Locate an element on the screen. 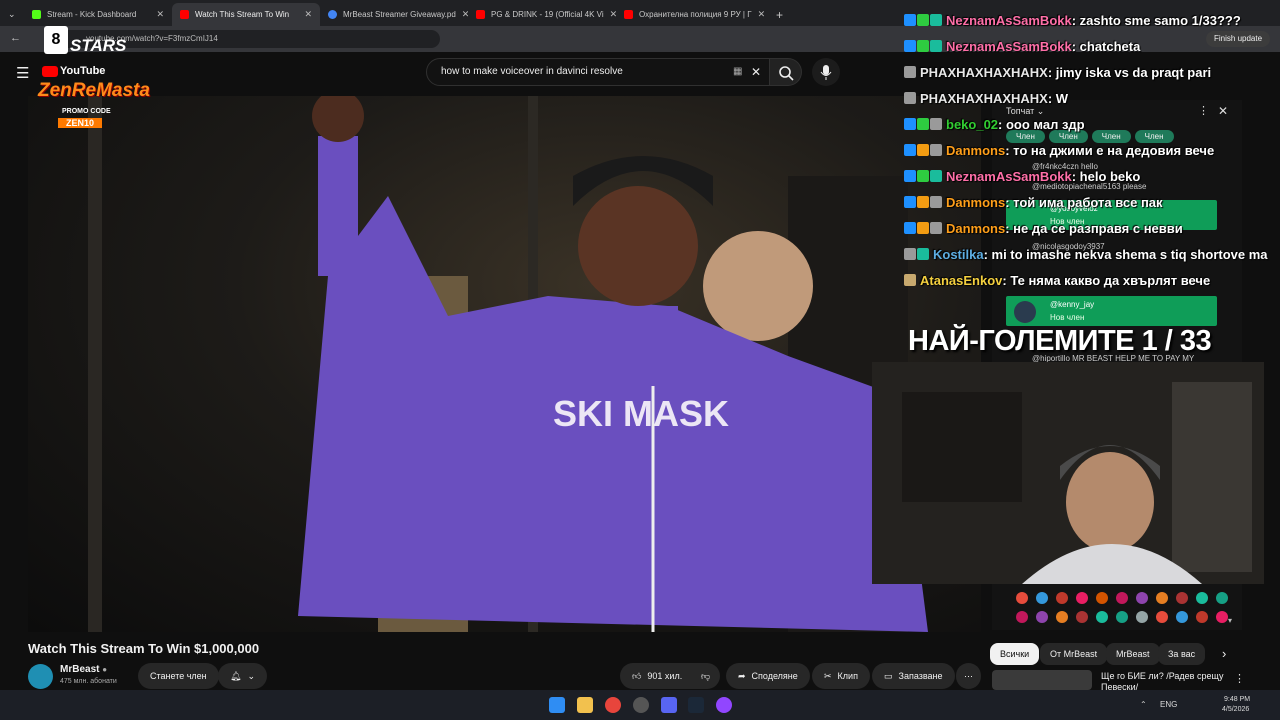 The width and height of the screenshot is (1280, 720). more-horizontal-icon: ⋯ is located at coordinates (968, 675).